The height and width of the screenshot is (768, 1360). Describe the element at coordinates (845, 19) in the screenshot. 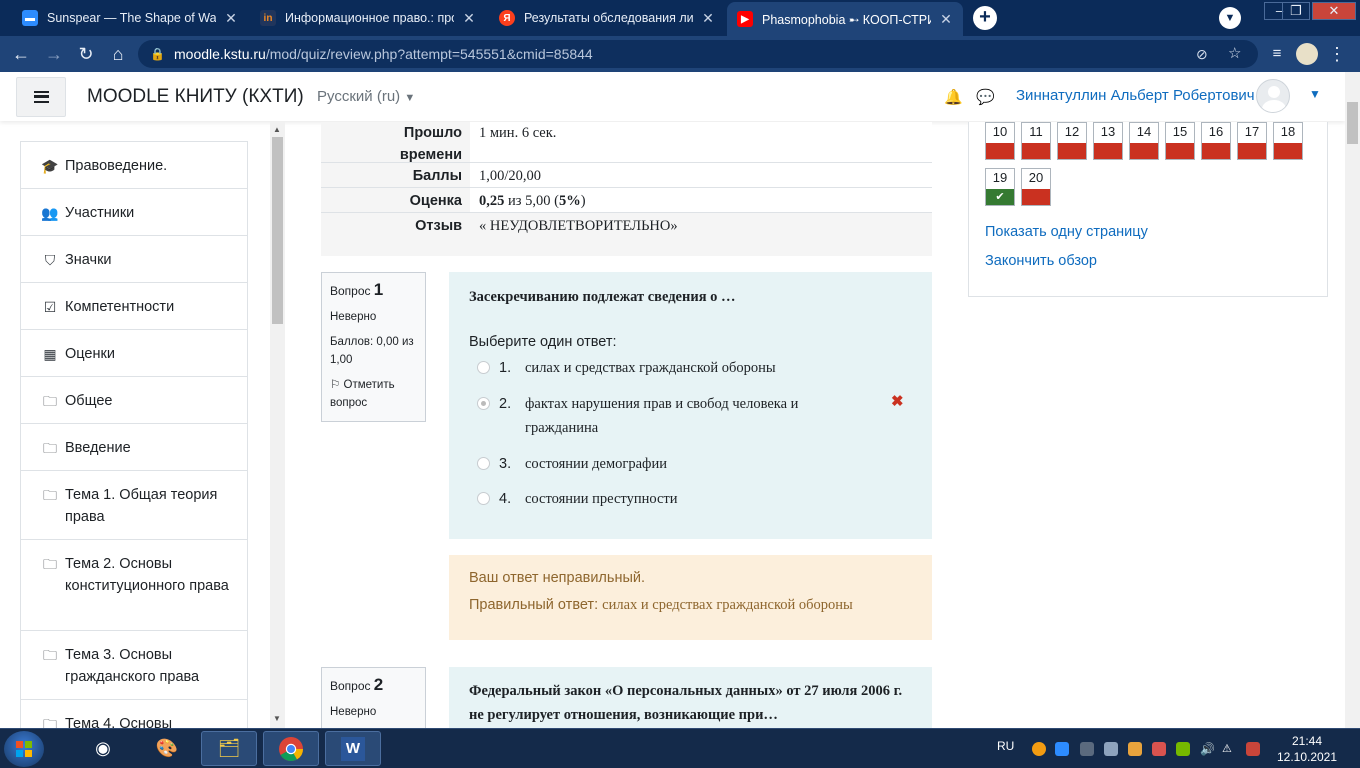

I see `browser-tab-active: ▶ Phasmophobia ➸ КООП-СТРИМ ✕` at that location.